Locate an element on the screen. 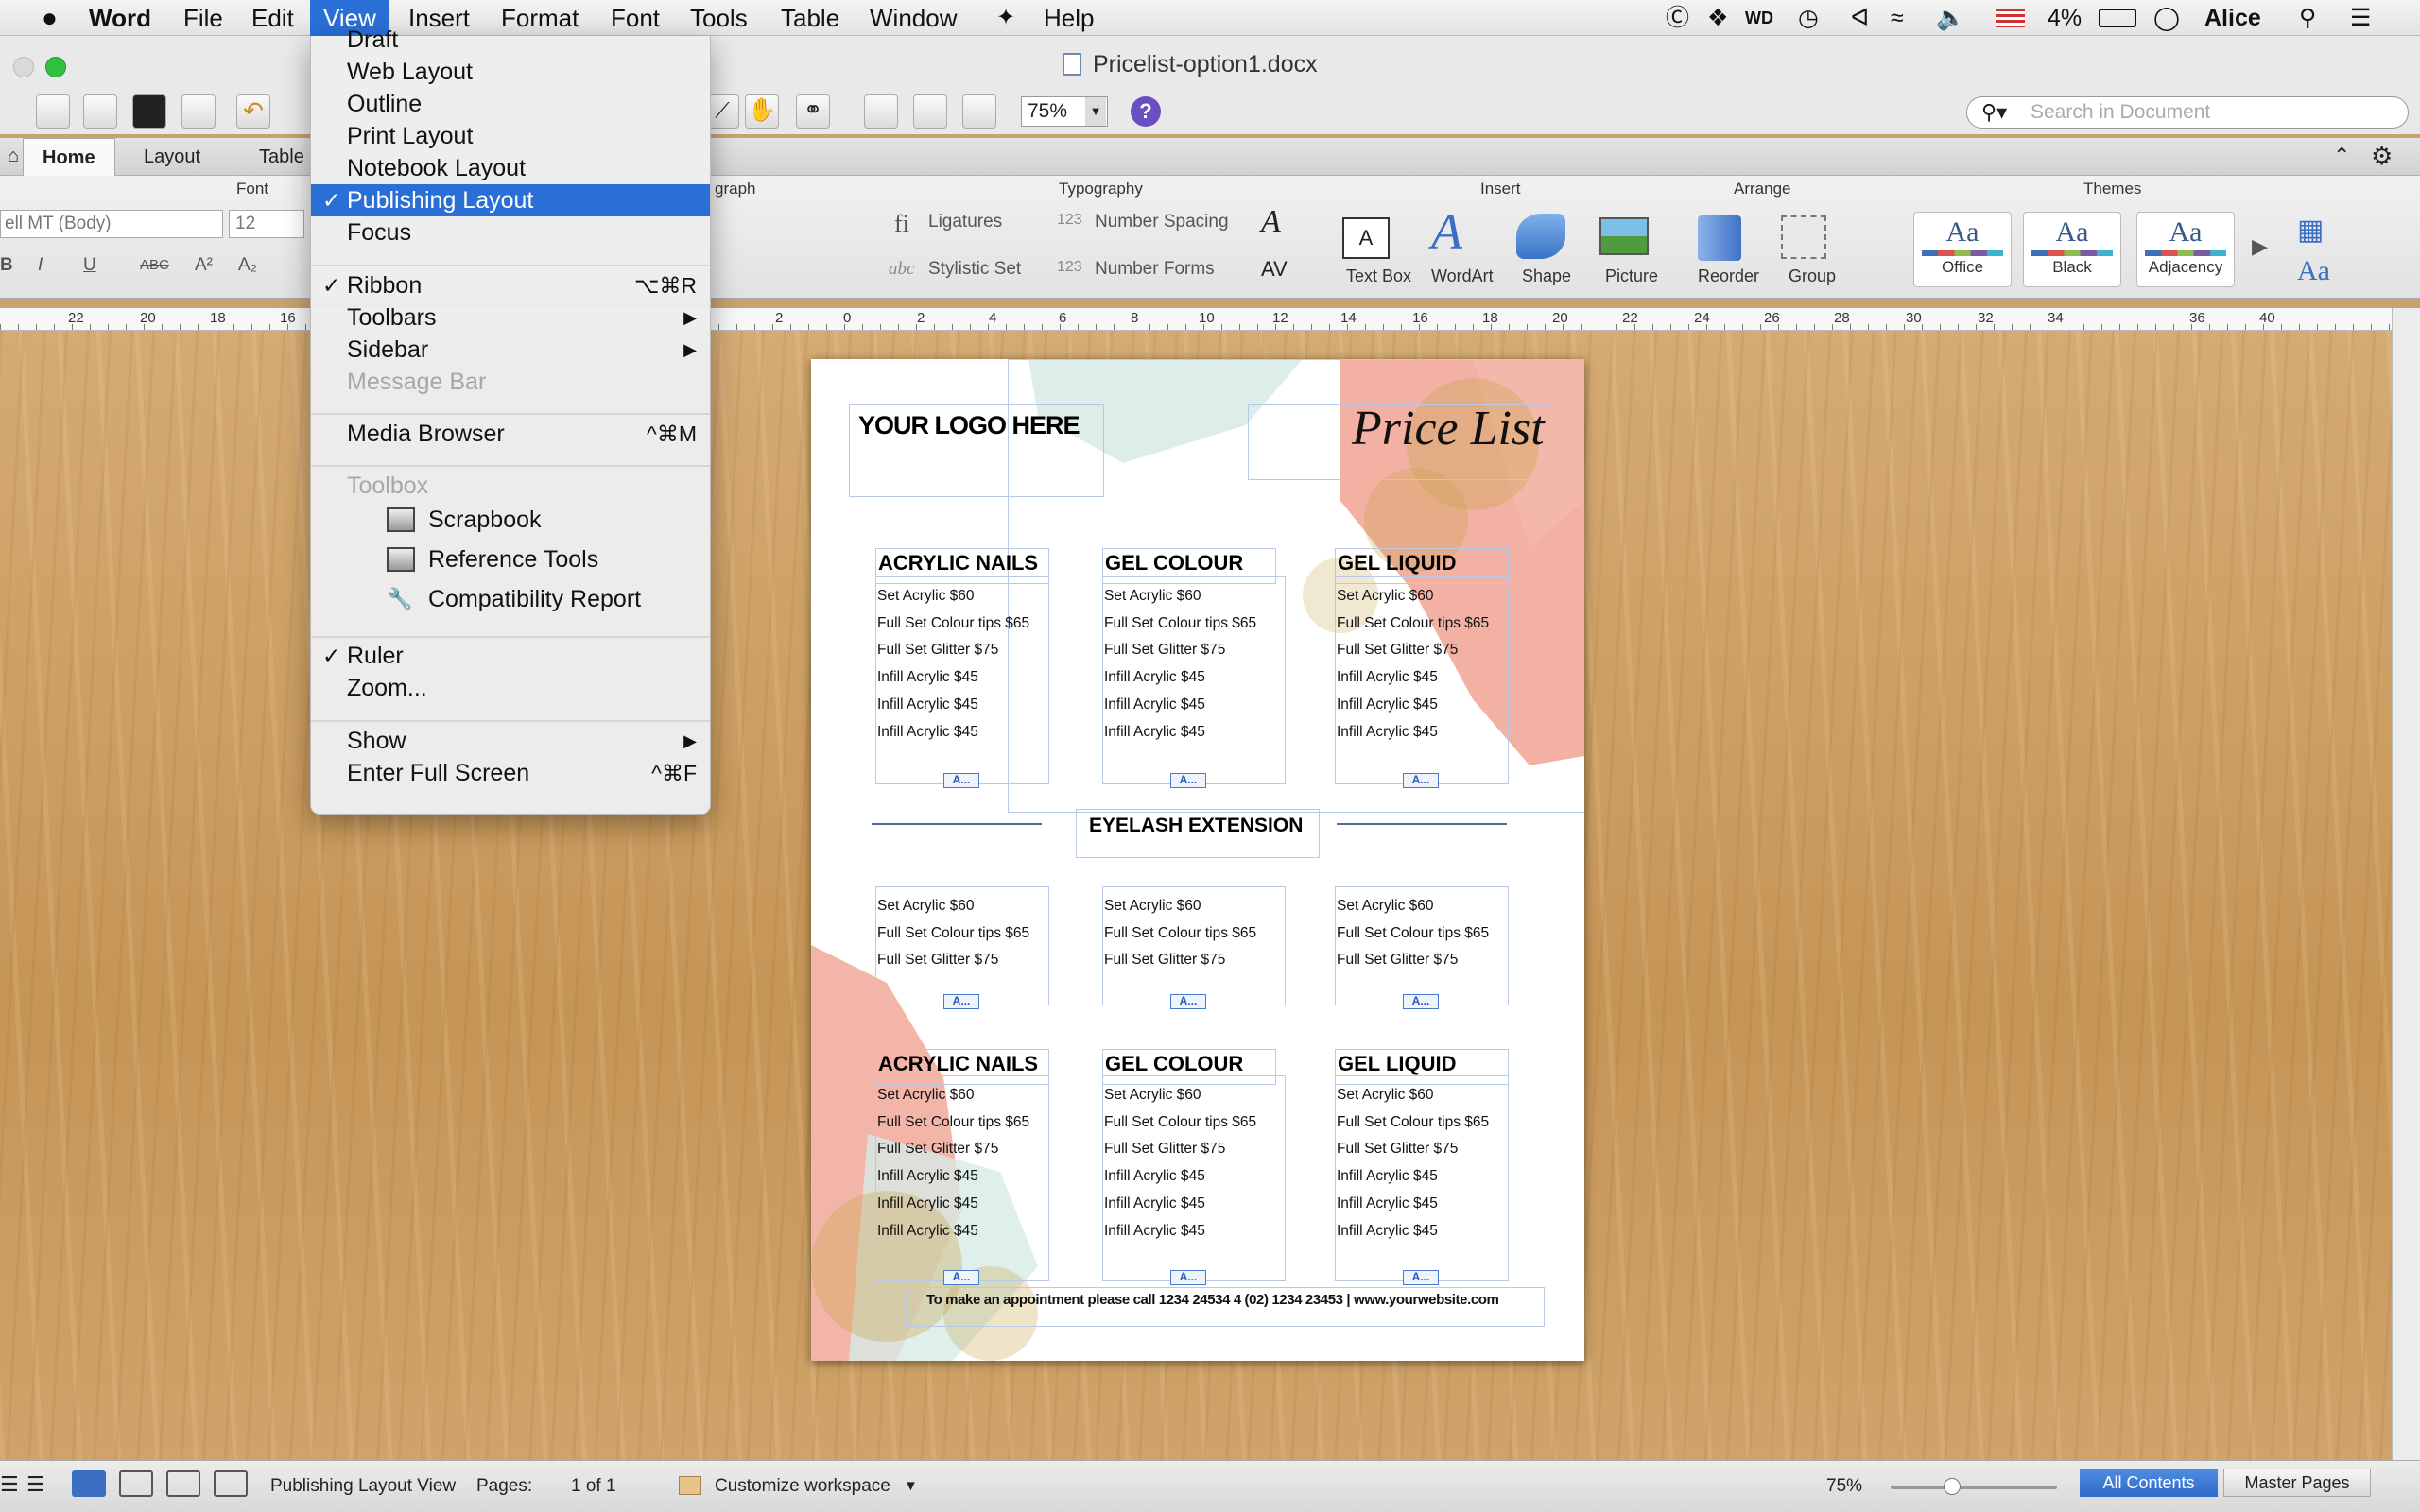 Image resolution: width=2420 pixels, height=1512 pixels. toolbox-icon is located at coordinates (930, 111).